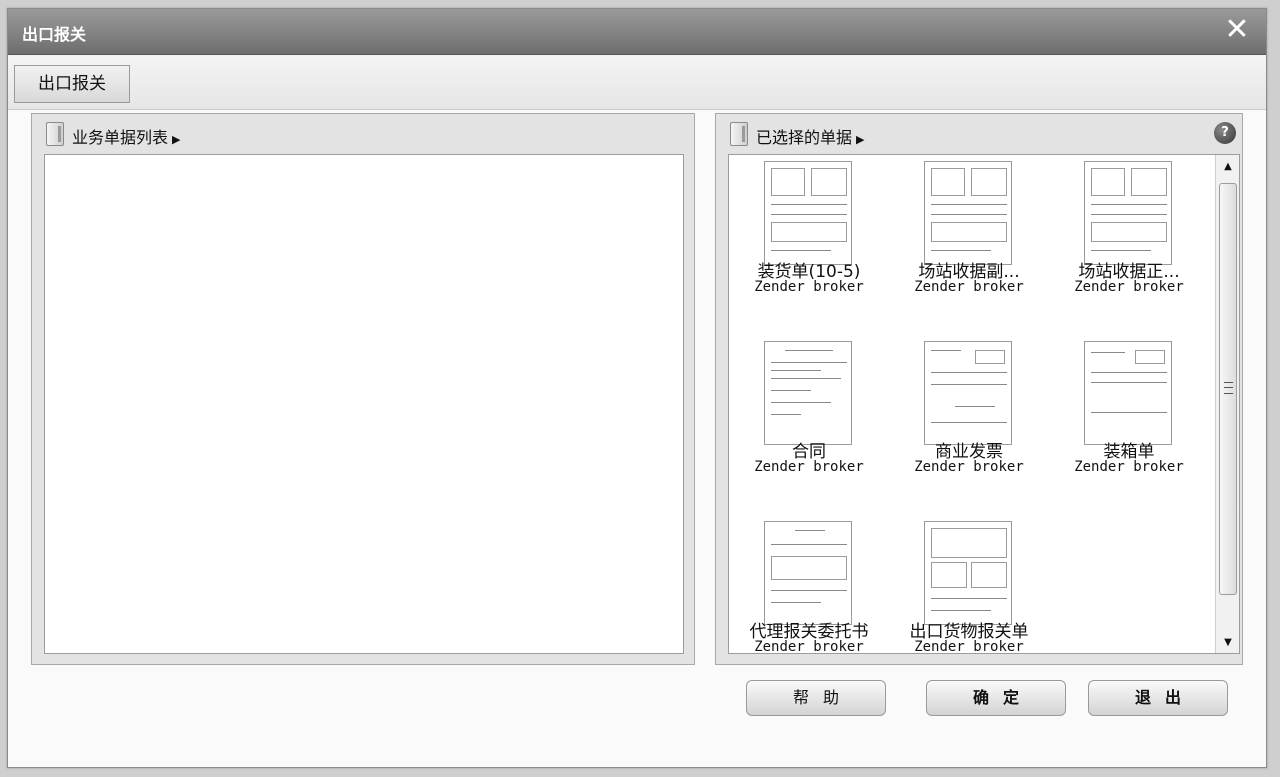 This screenshot has width=1280, height=777. Describe the element at coordinates (363, 133) in the screenshot. I see `panel-header: 业务单据列表 ▶` at that location.